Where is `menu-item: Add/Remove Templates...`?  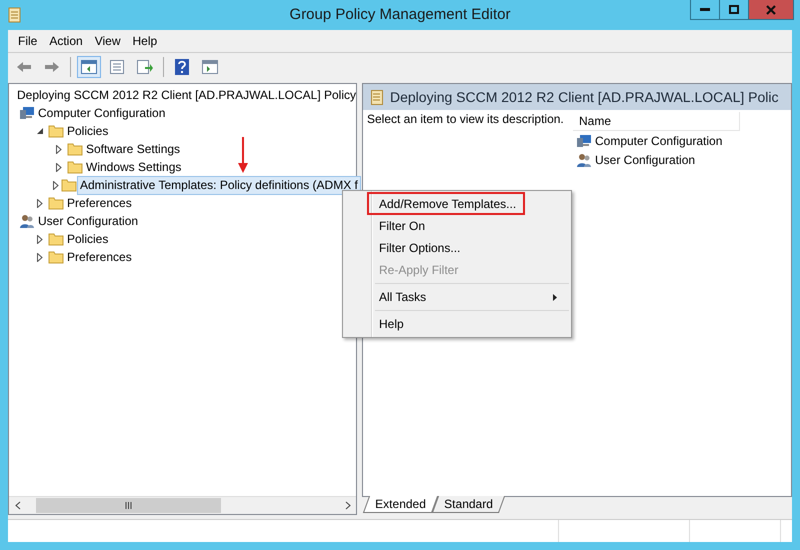 menu-item: Add/Remove Templates... is located at coordinates (447, 204).